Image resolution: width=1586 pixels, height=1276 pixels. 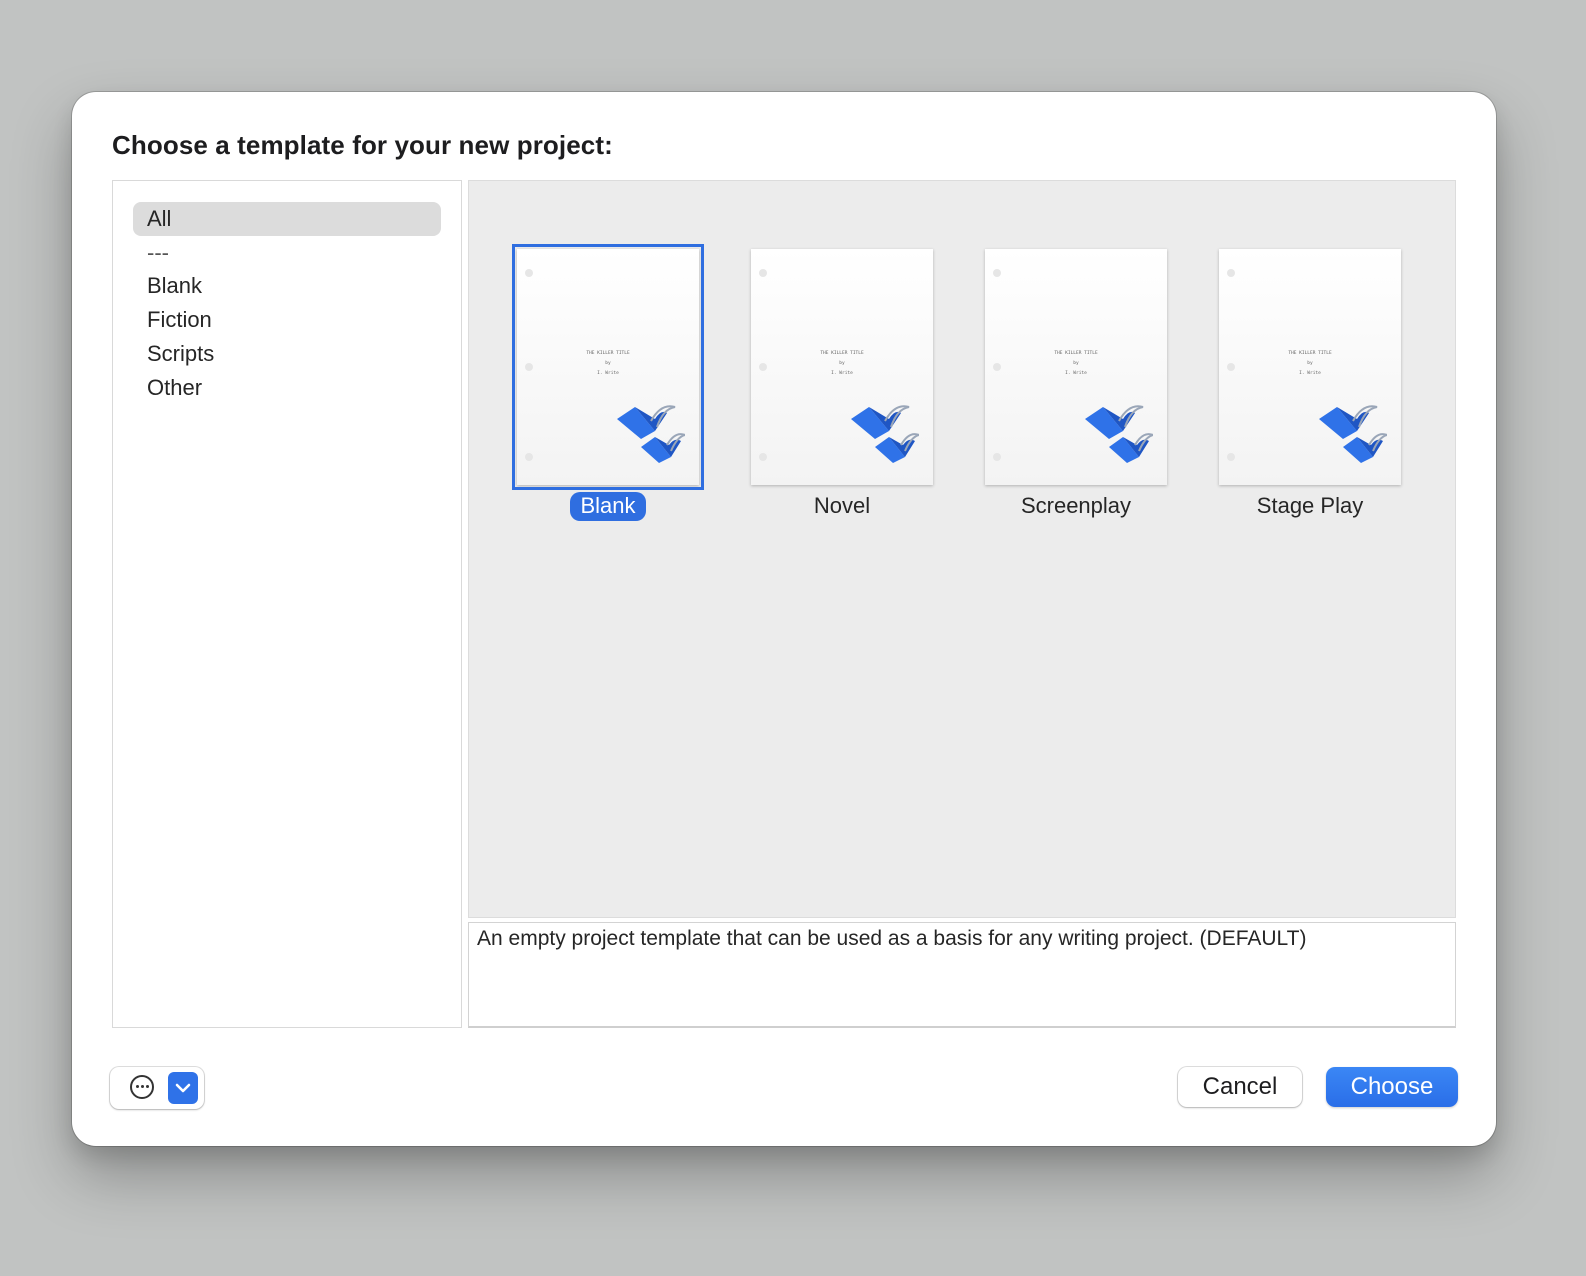 I want to click on chevron-down-icon, so click(x=183, y=1088).